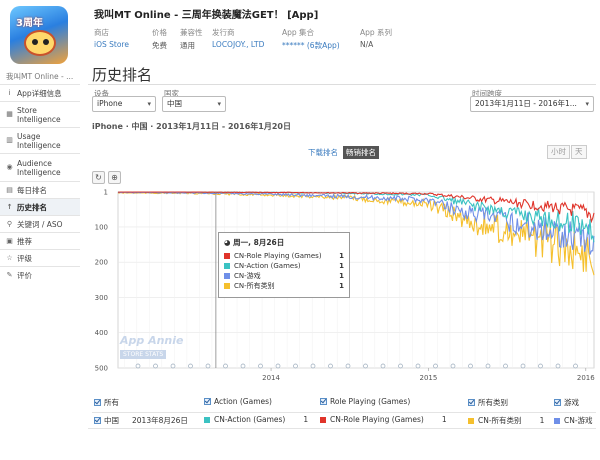 The width and height of the screenshot is (600, 460). I want to click on star-icon: ☆, so click(9, 258).